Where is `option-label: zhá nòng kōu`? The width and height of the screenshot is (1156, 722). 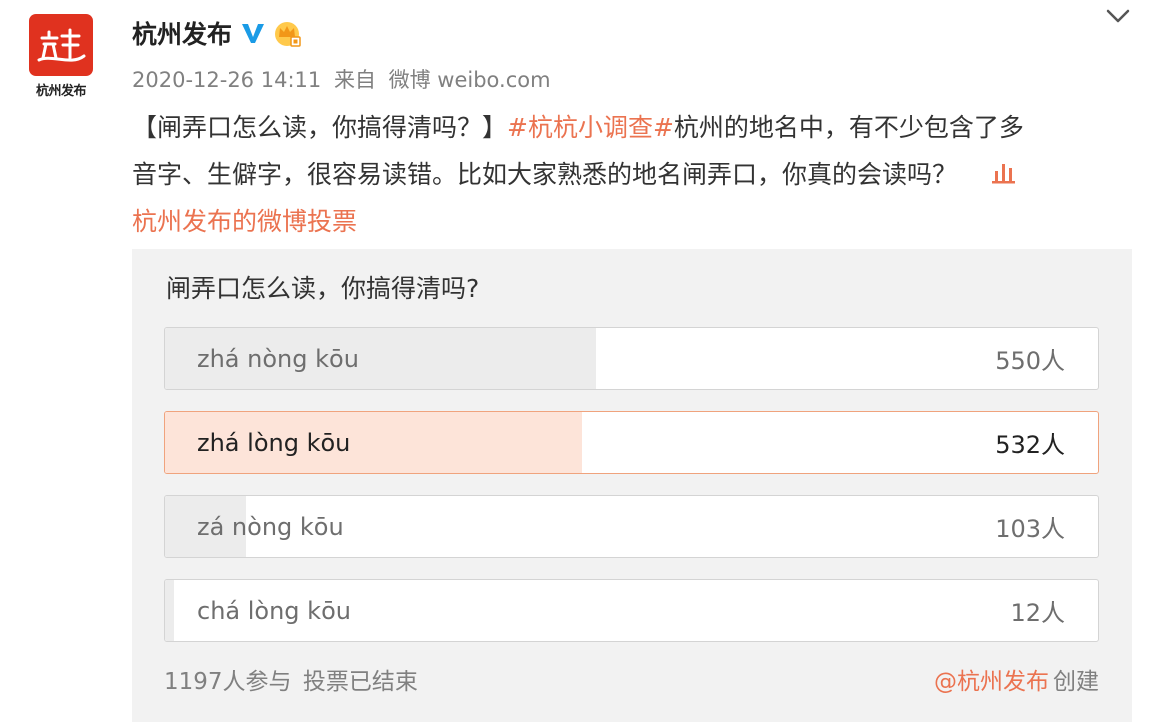 option-label: zhá nòng kōu is located at coordinates (278, 358).